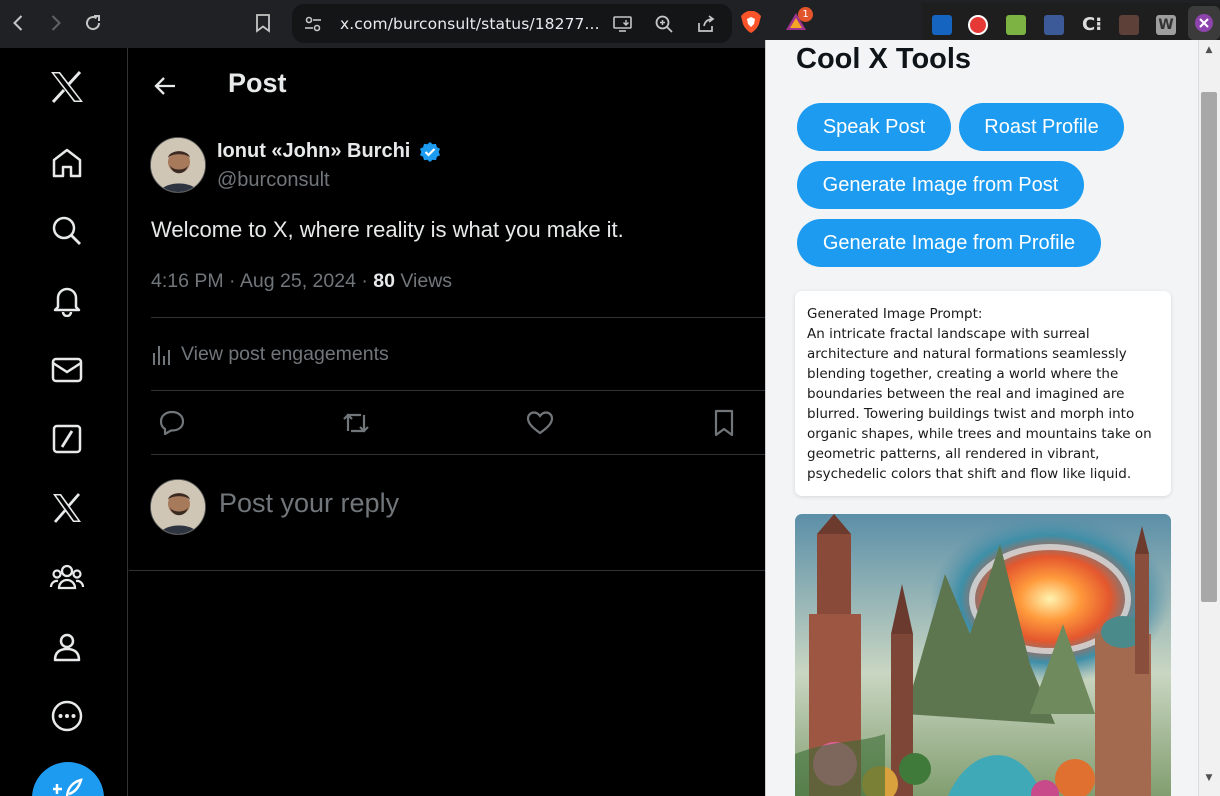 The image size is (1220, 796). I want to click on post-date: Aug 25, 2024, so click(298, 281).